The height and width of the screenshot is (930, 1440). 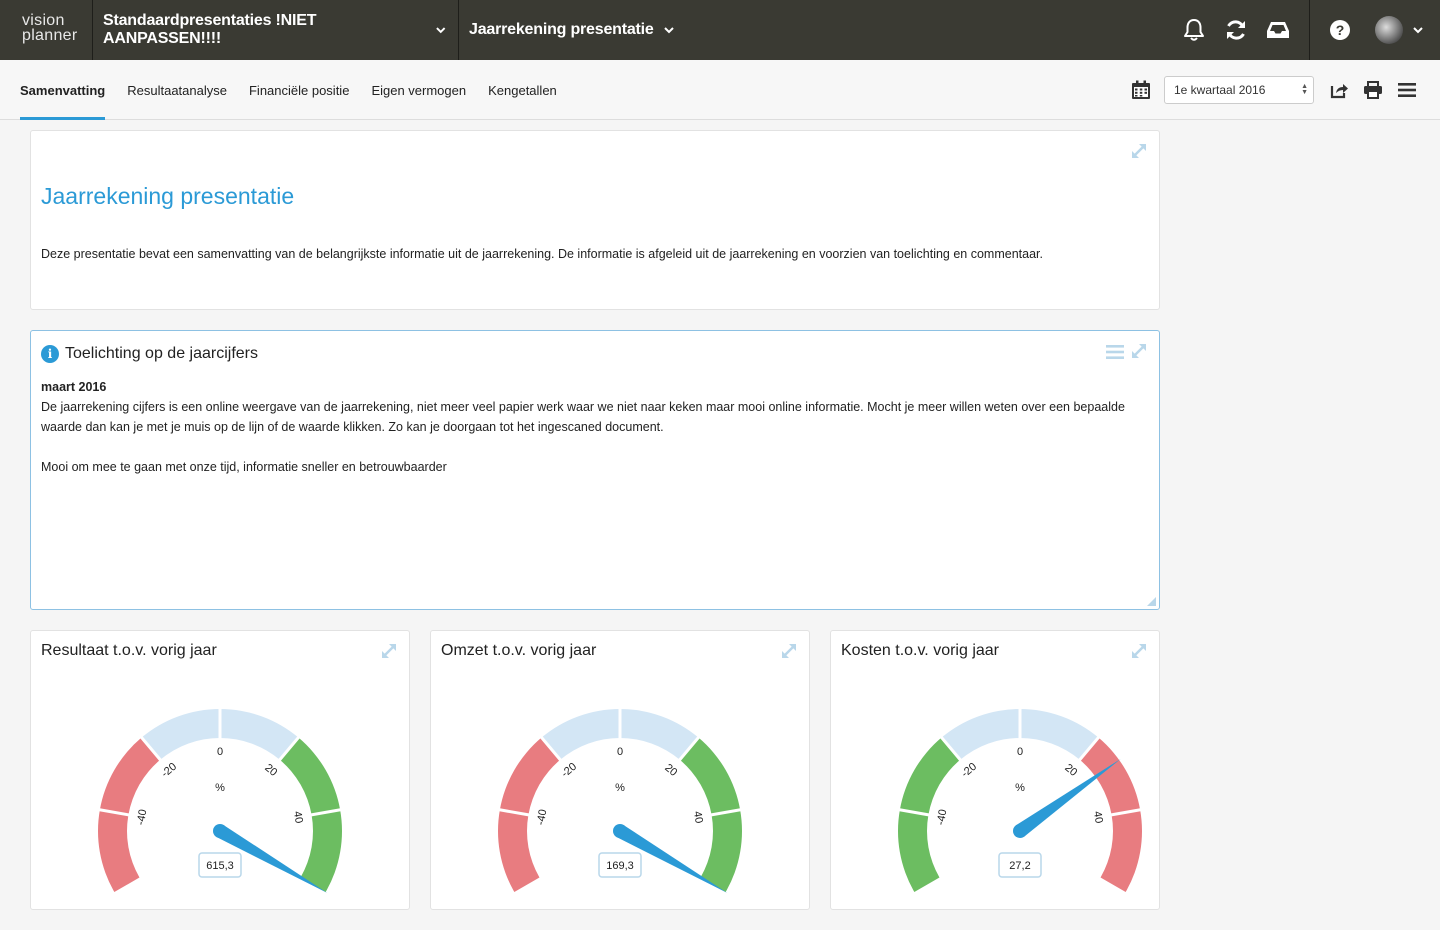 I want to click on print-button, so click(x=1373, y=90).